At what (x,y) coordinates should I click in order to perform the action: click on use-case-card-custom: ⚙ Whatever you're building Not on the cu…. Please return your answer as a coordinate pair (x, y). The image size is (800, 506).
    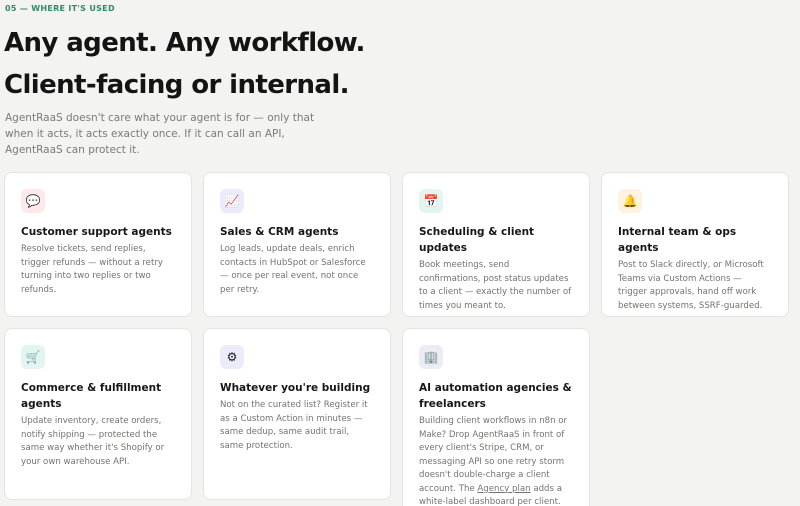
    Looking at the image, I should click on (297, 414).